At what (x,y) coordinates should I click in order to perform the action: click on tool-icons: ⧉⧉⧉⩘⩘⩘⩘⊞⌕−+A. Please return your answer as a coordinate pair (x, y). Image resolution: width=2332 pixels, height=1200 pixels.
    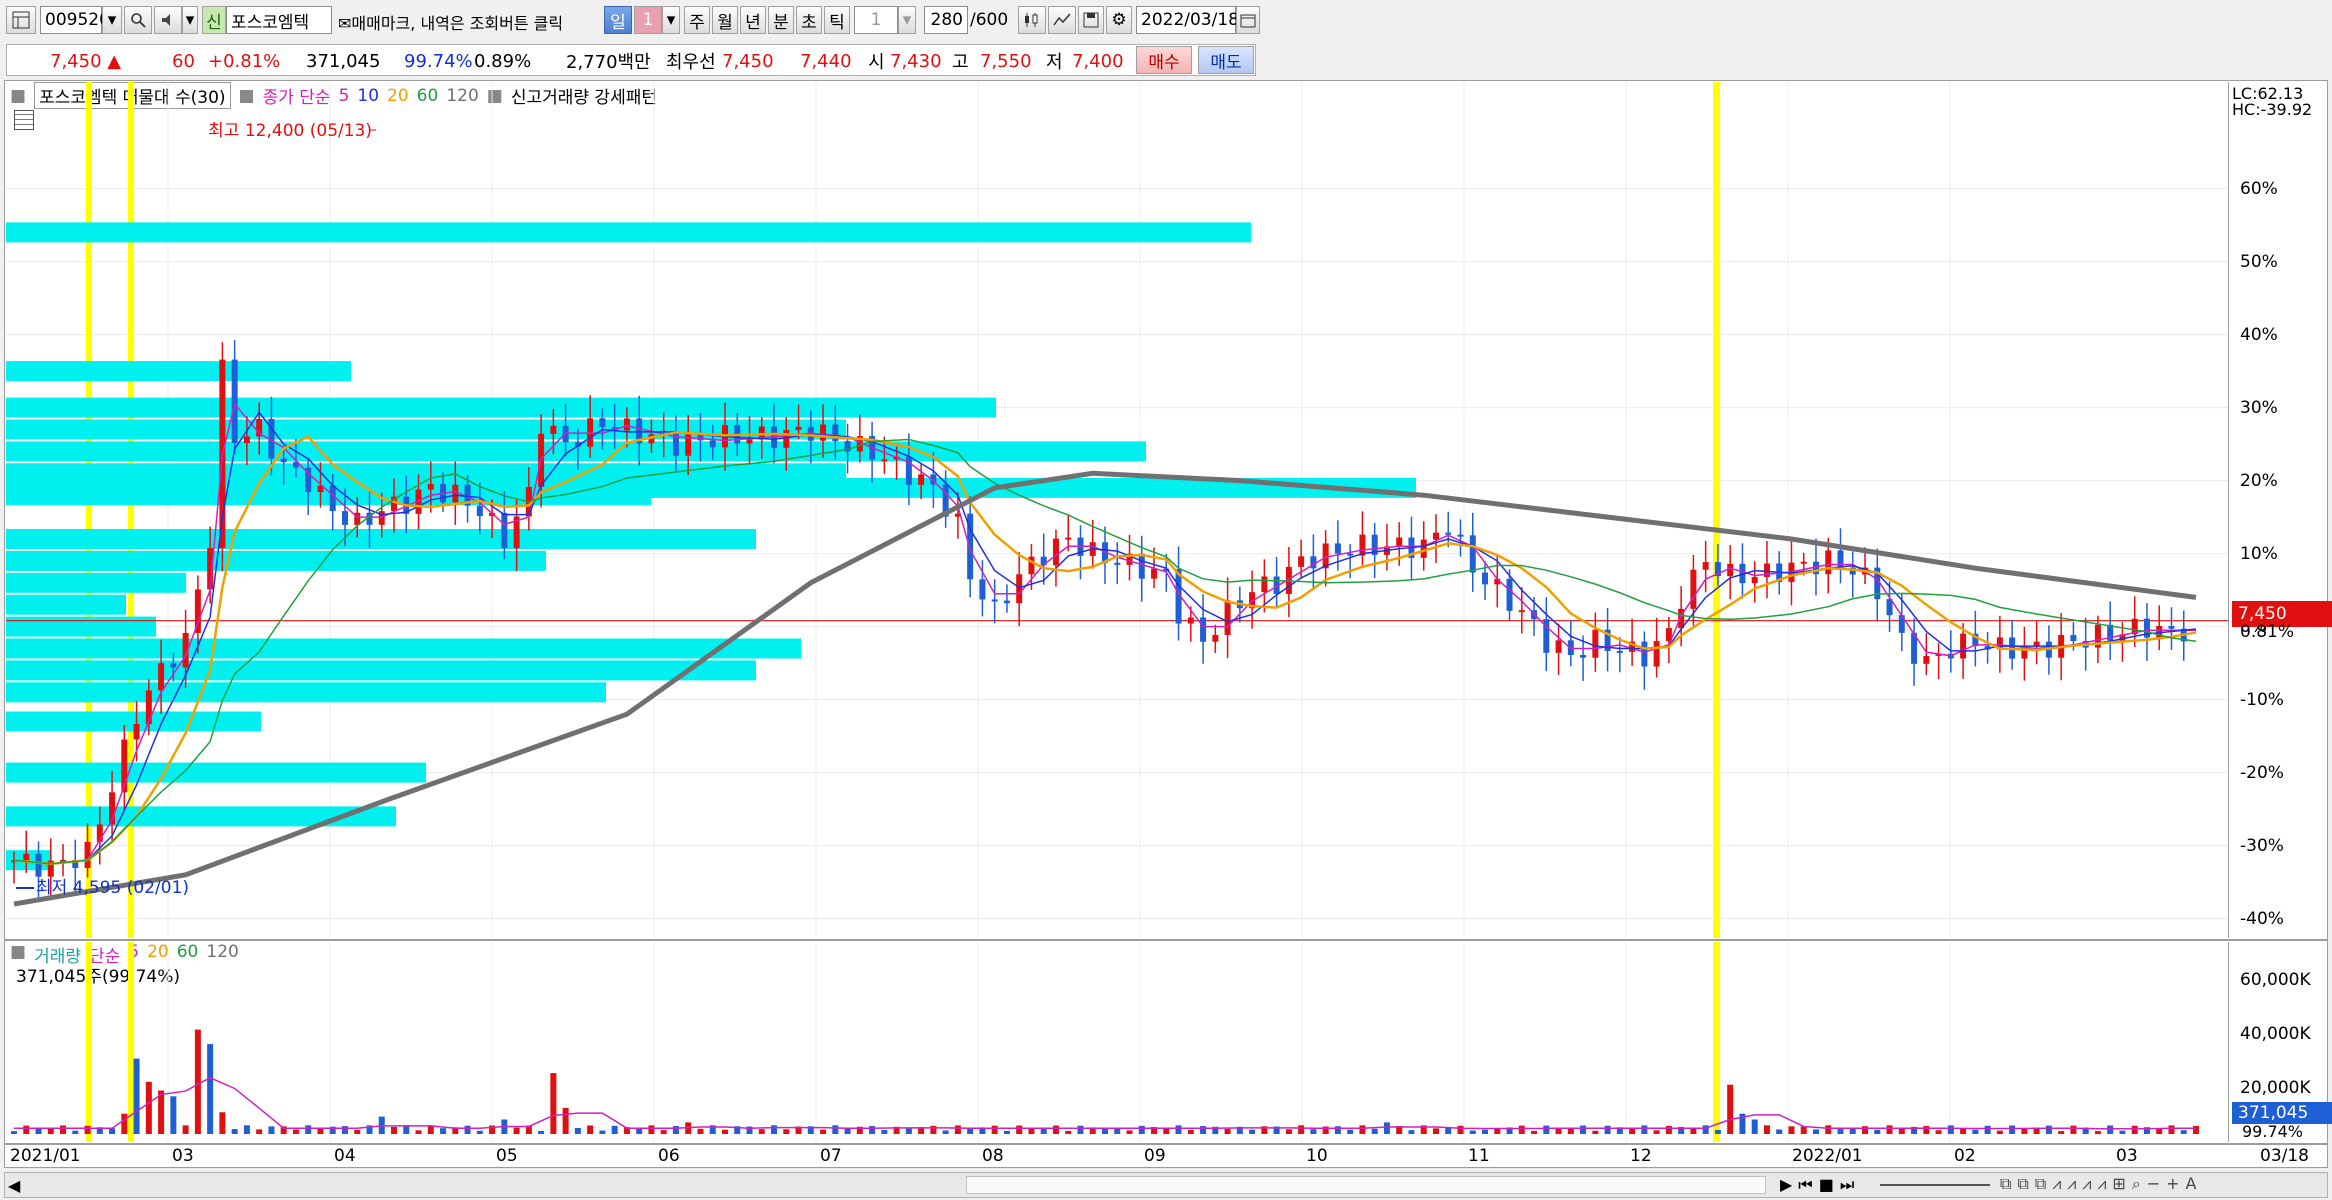
    Looking at the image, I should click on (2101, 1184).